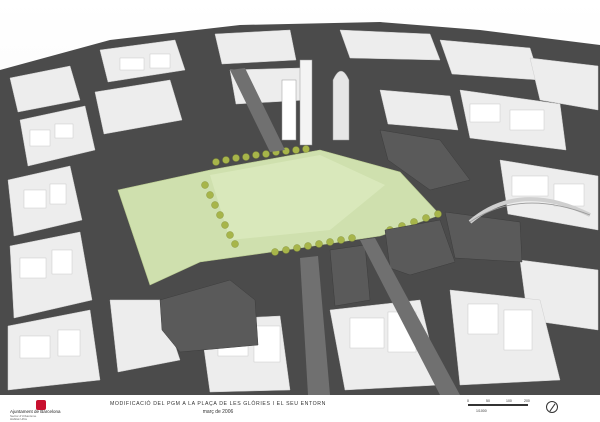 The width and height of the screenshot is (600, 422). Describe the element at coordinates (527, 401) in the screenshot. I see `scale-tick: 200` at that location.